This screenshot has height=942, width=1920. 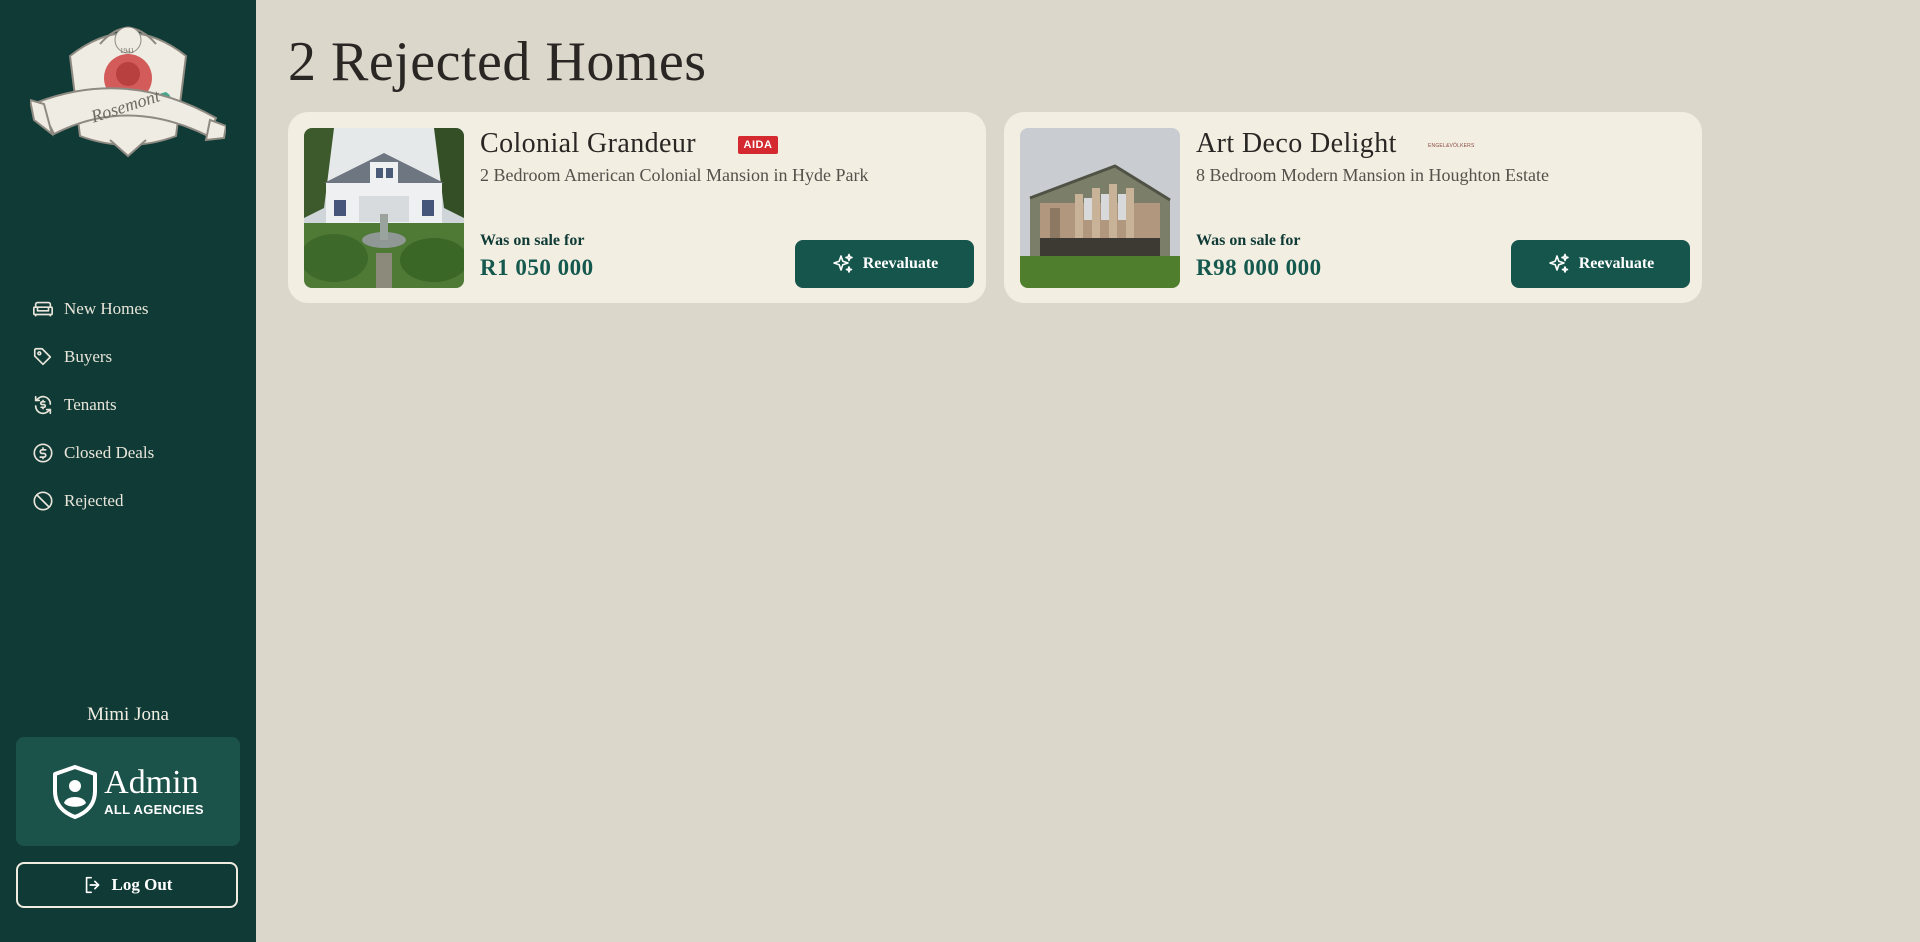 I want to click on home-title: Colonial Grandeur, so click(x=588, y=143).